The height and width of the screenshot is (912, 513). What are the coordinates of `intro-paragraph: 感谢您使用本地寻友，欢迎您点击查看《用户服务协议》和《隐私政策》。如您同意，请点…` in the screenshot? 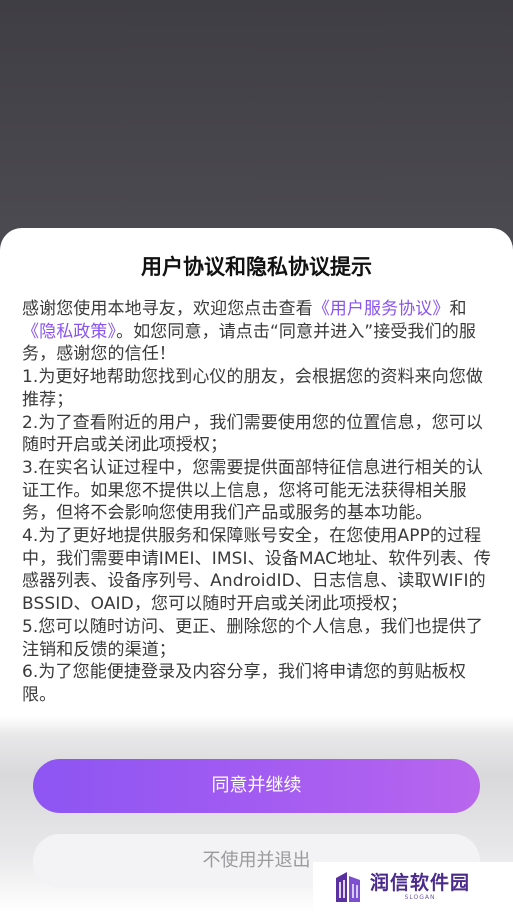 It's located at (257, 332).